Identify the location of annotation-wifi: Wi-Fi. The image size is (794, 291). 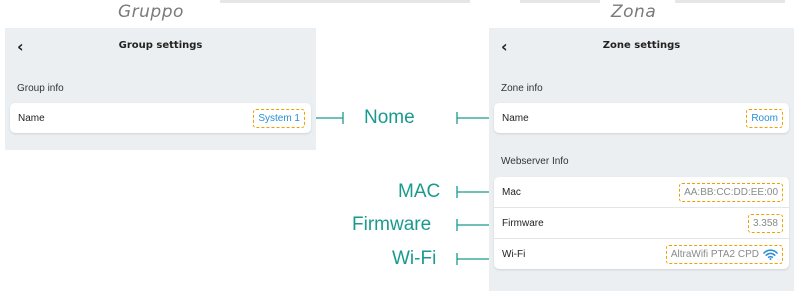
(414, 258).